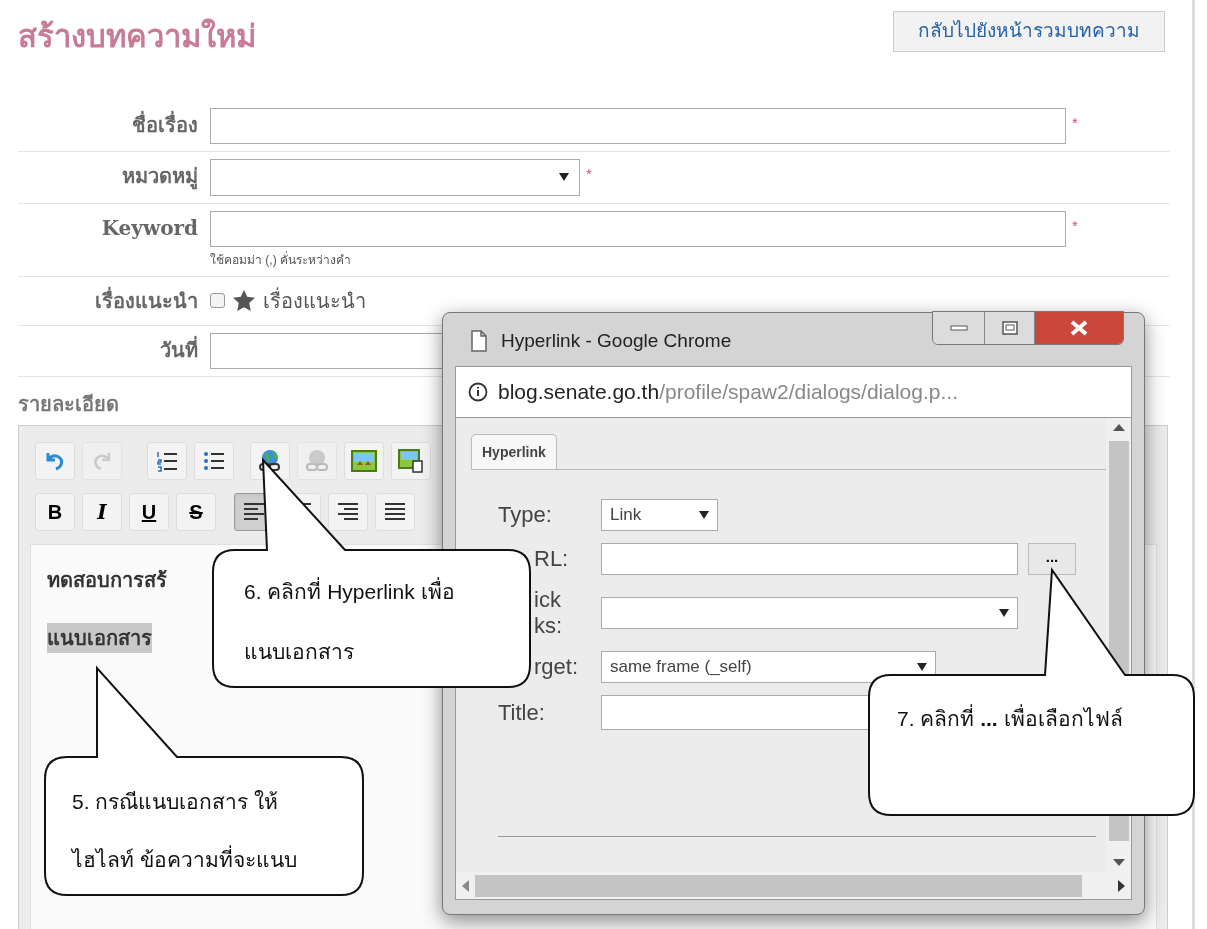 Image resolution: width=1207 pixels, height=929 pixels. Describe the element at coordinates (107, 580) in the screenshot. I see `editor-text: ทดสอบการสร้` at that location.